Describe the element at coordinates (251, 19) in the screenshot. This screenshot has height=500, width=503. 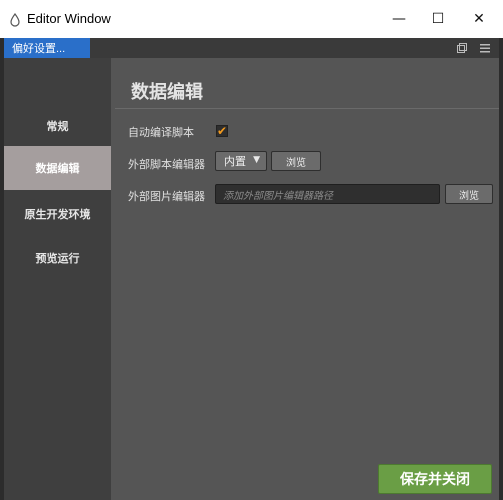
I see `window-titlebar: Editor Window — ☐ ✕` at that location.